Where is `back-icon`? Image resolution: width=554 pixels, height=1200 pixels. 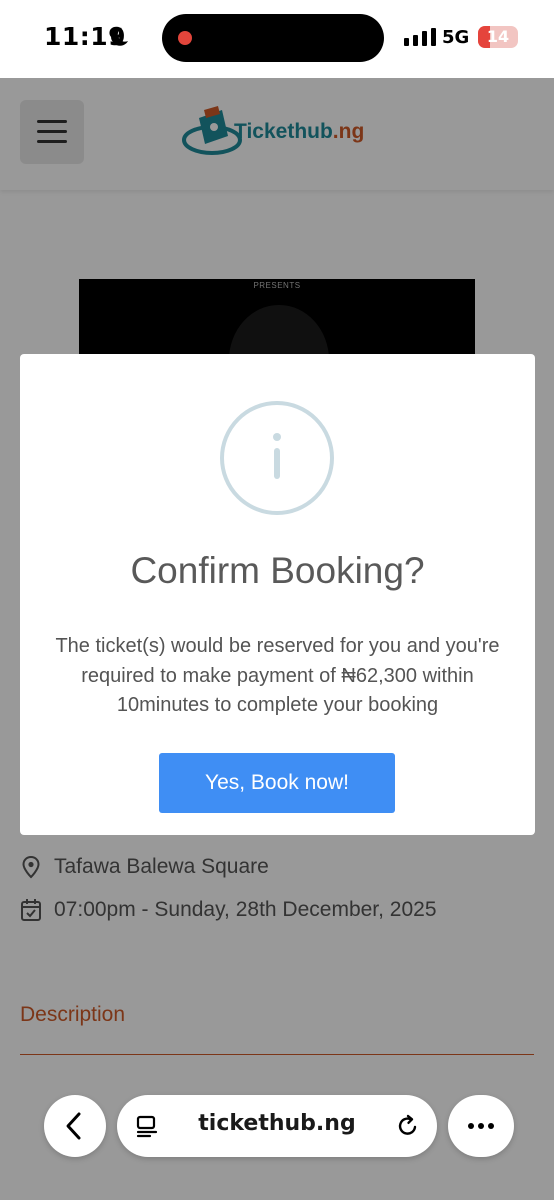 back-icon is located at coordinates (73, 1126).